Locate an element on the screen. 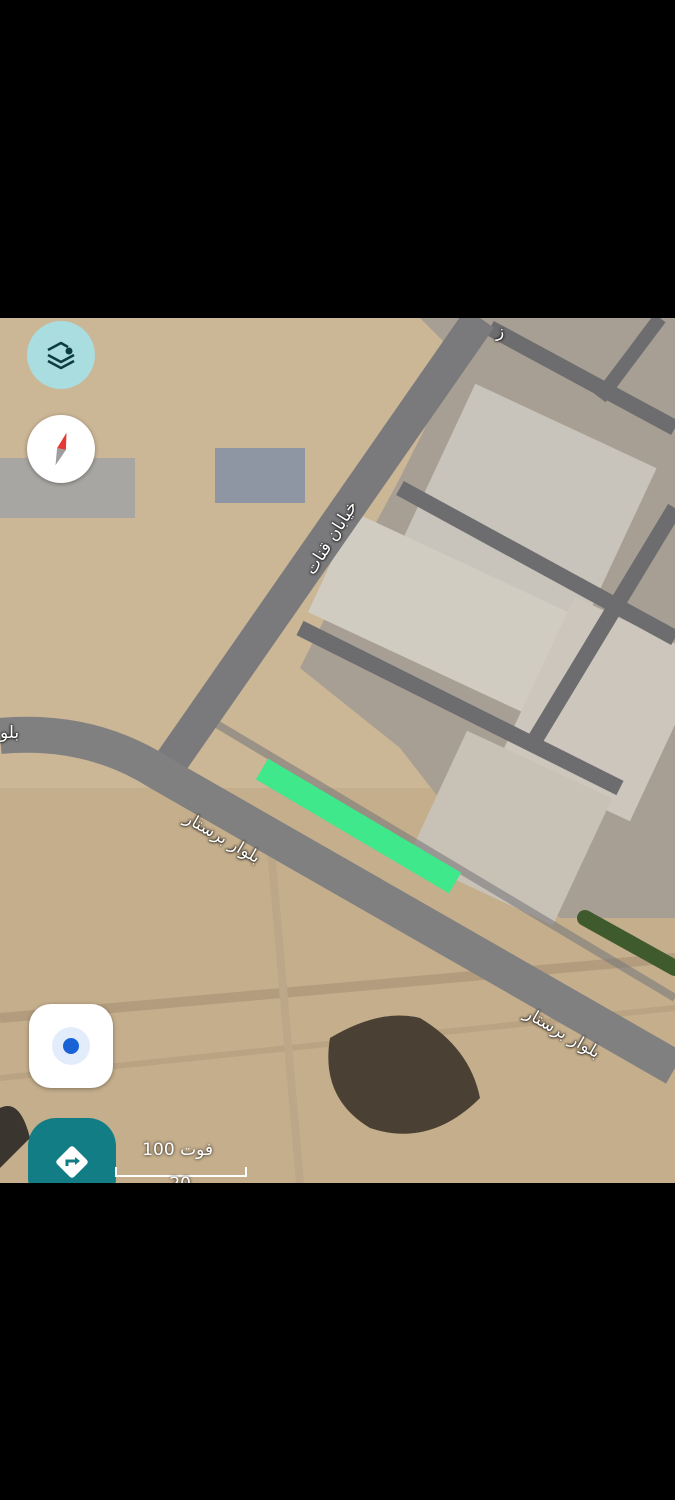 This screenshot has height=1500, width=675. street-label-top-cut: ز is located at coordinates (500, 332).